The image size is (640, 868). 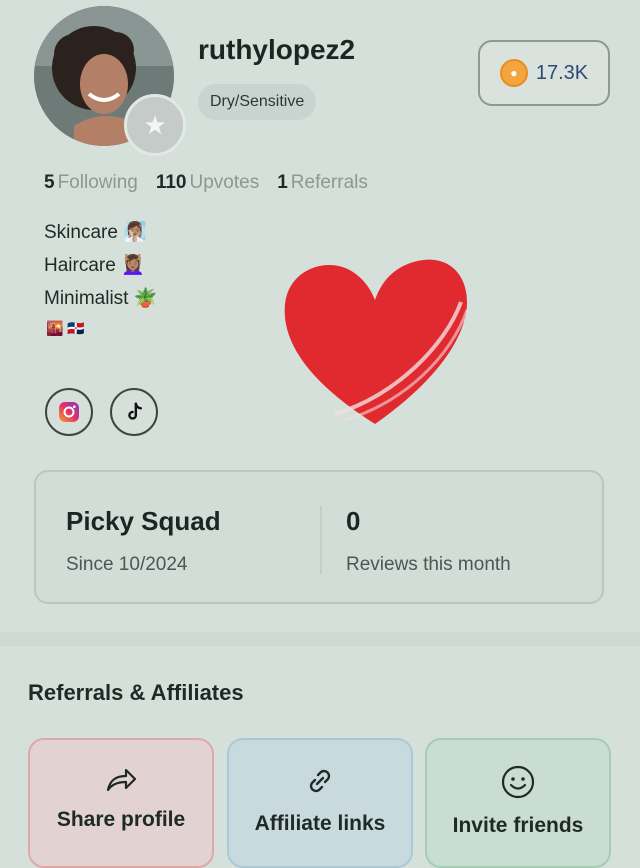 I want to click on bio-line-skincare: Skincare 🧖🏽‍♀️, so click(x=95, y=232).